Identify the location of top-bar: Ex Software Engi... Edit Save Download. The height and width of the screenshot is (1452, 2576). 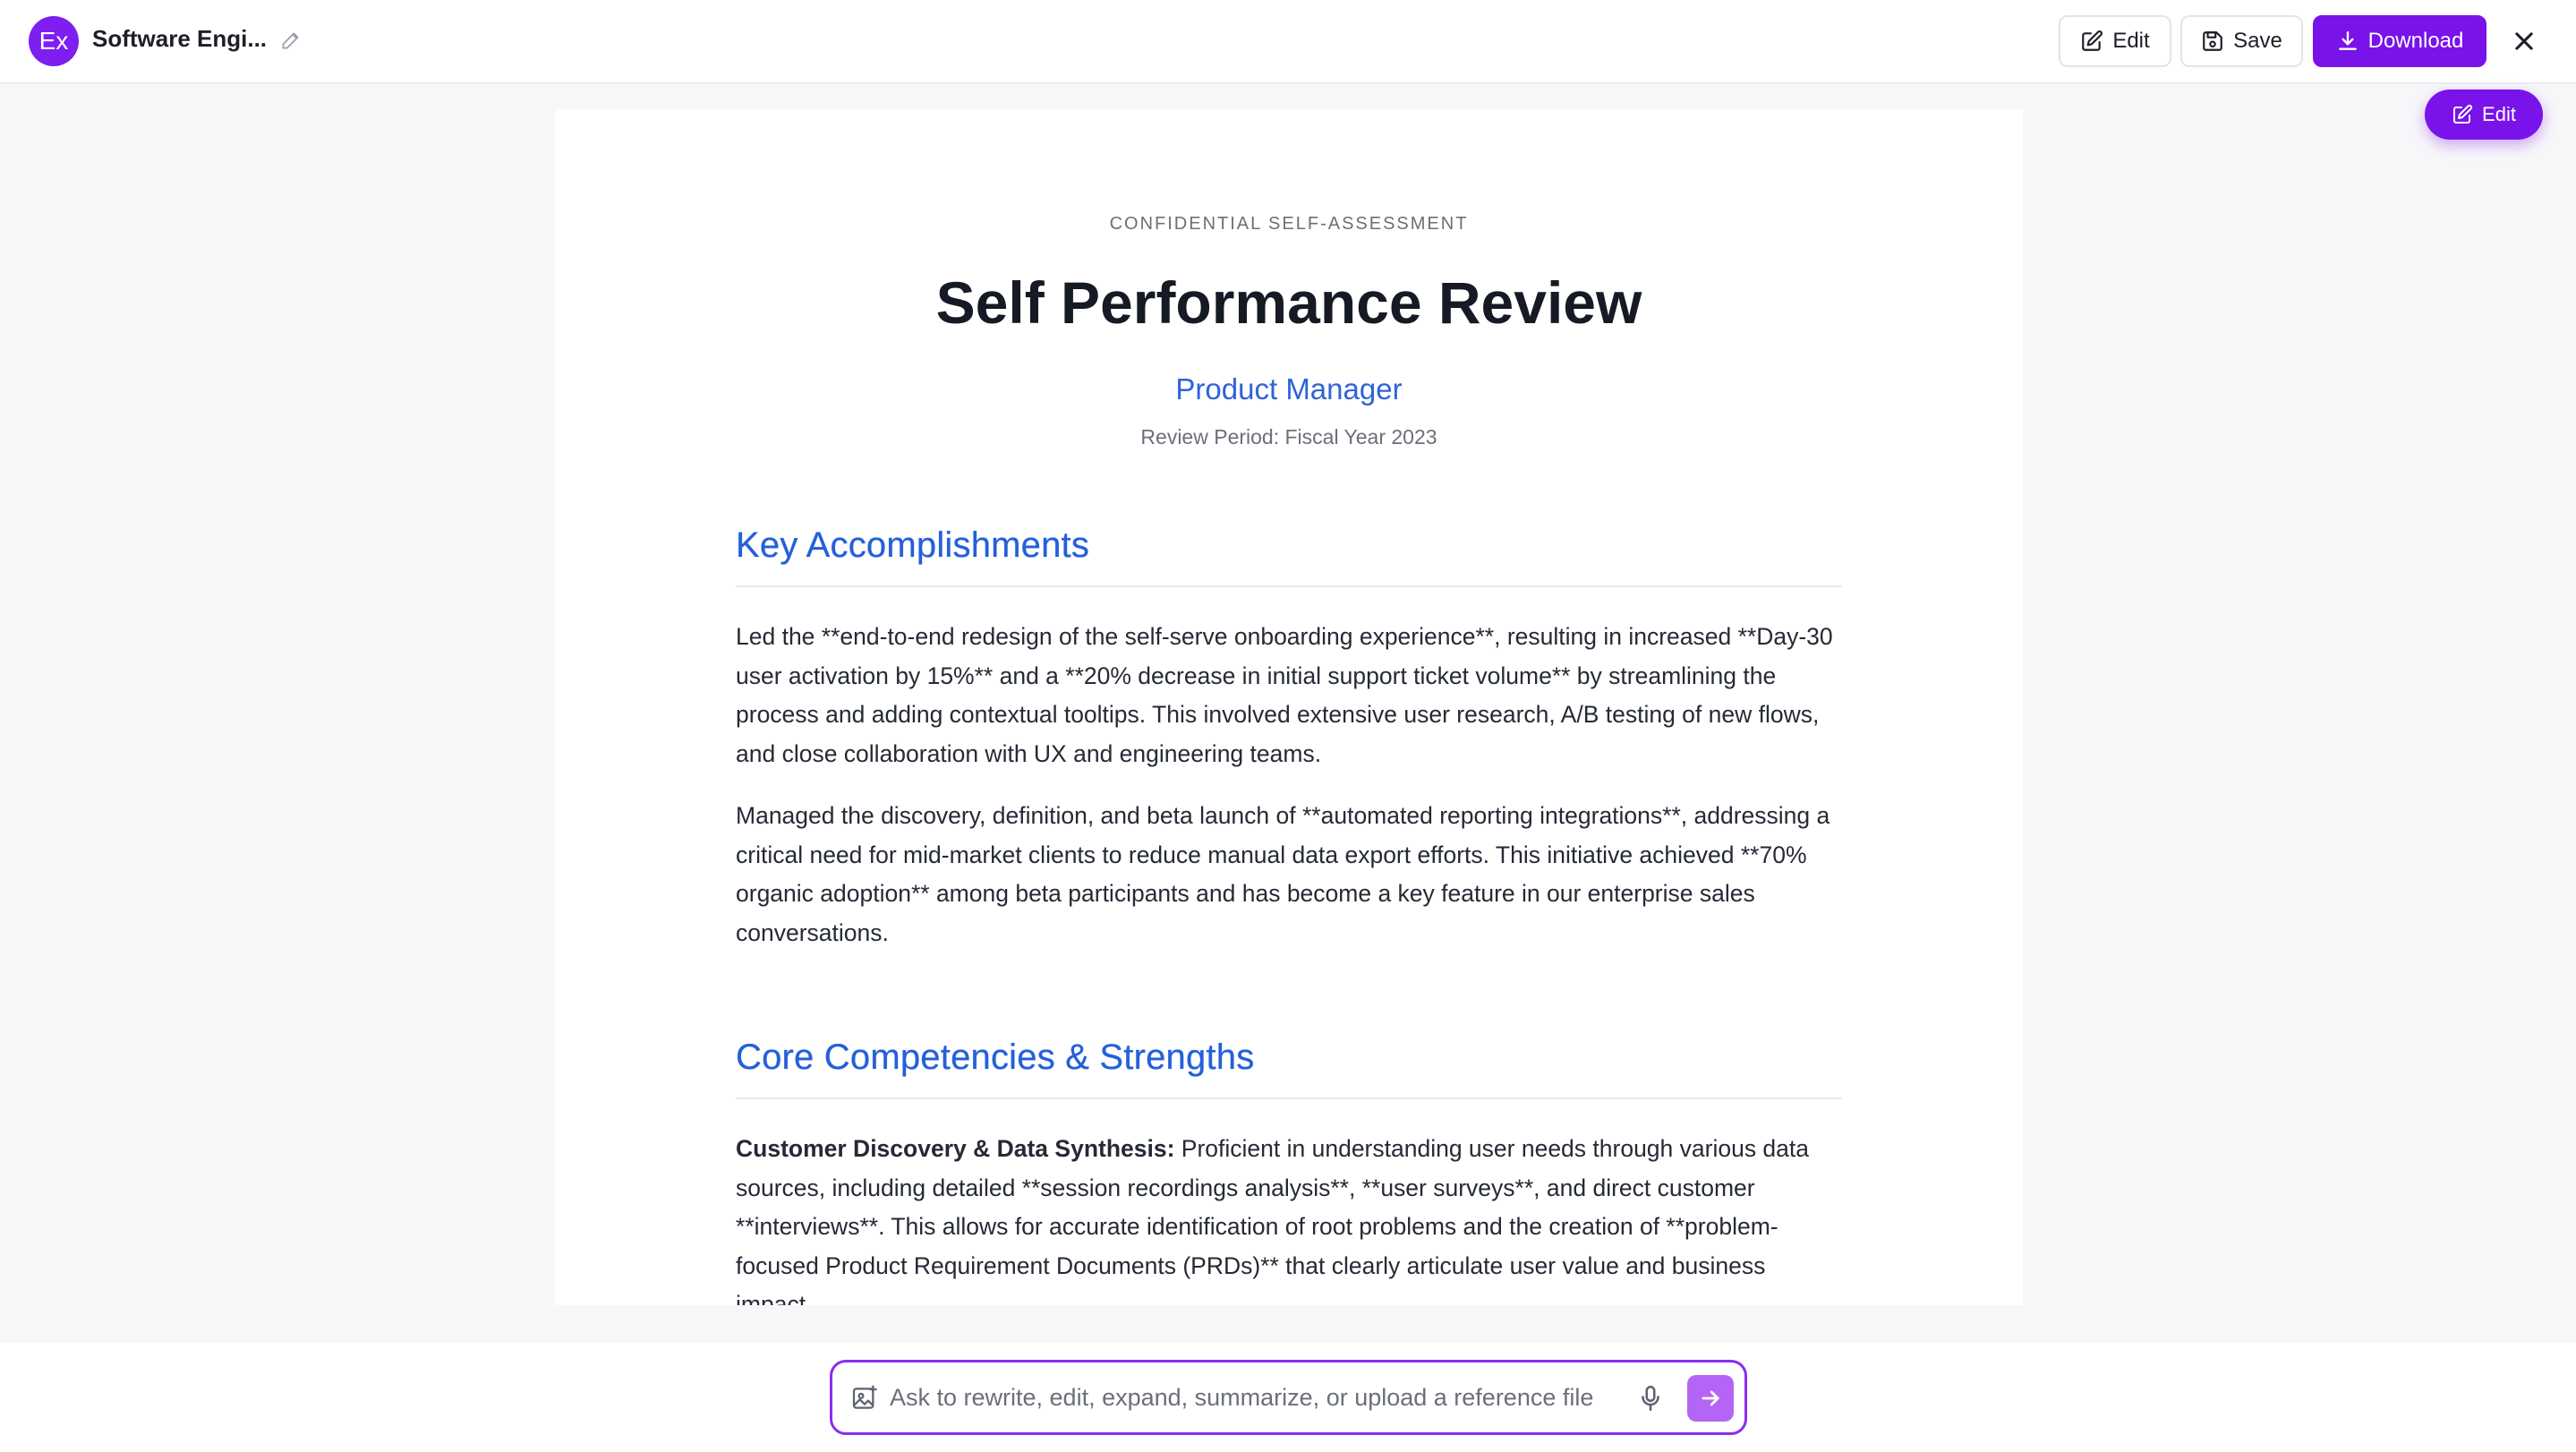
(1288, 42).